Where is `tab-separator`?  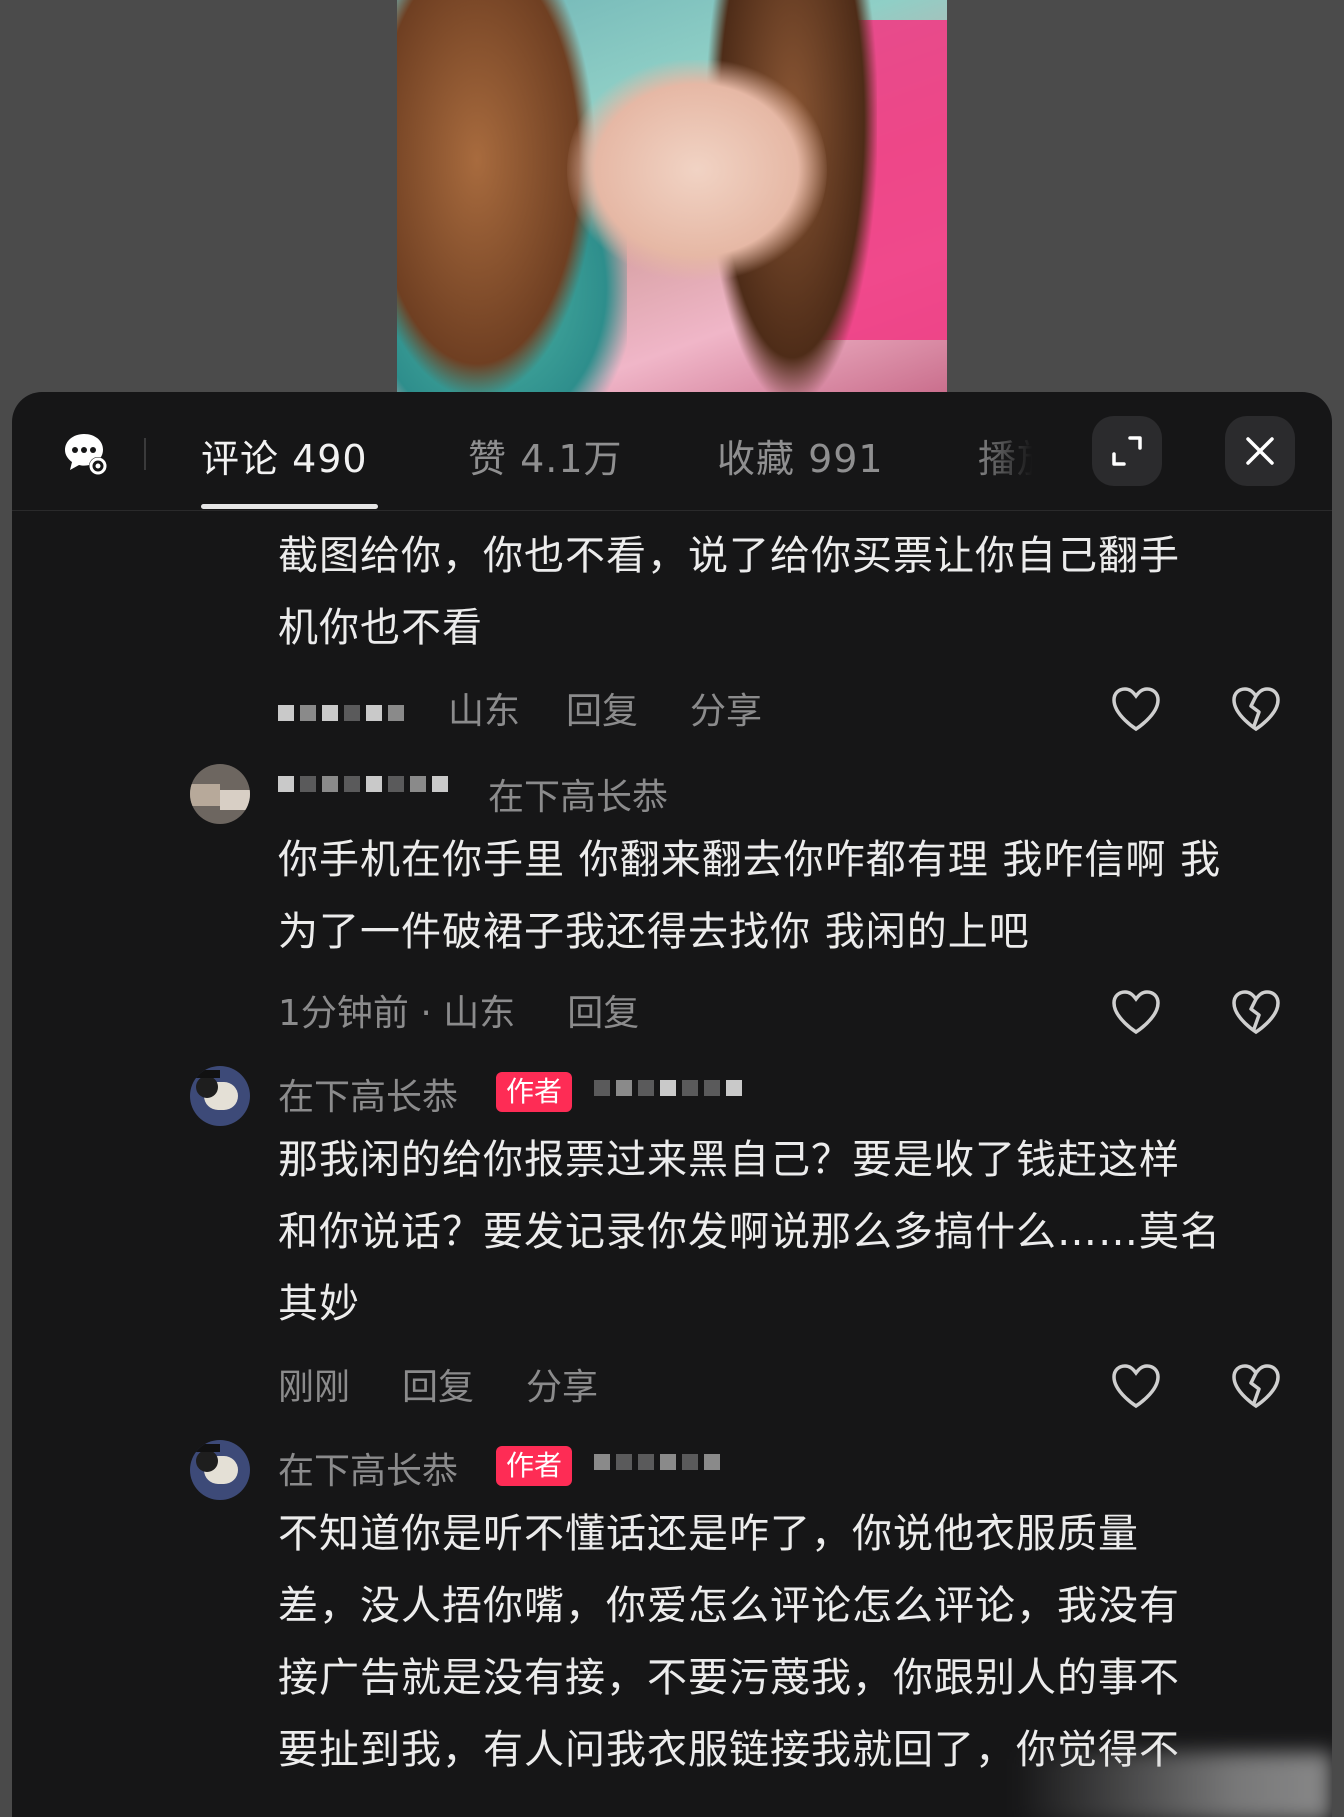
tab-separator is located at coordinates (145, 454).